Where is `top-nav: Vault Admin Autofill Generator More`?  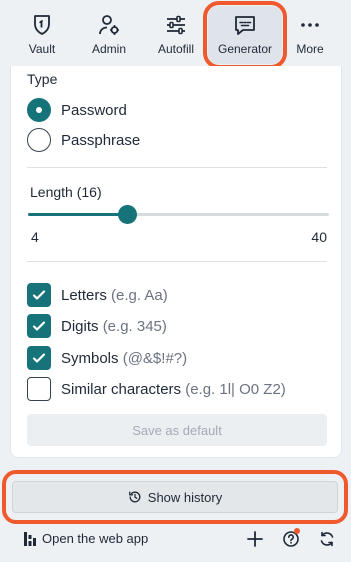
top-nav: Vault Admin Autofill Generator More is located at coordinates (175, 35).